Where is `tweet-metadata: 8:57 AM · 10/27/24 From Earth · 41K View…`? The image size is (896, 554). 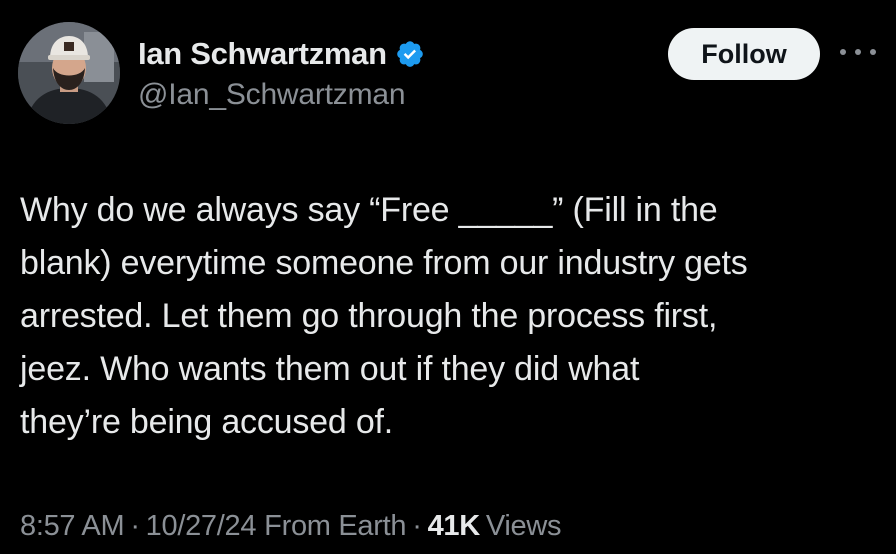
tweet-metadata: 8:57 AM · 10/27/24 From Earth · 41K View… is located at coordinates (291, 526).